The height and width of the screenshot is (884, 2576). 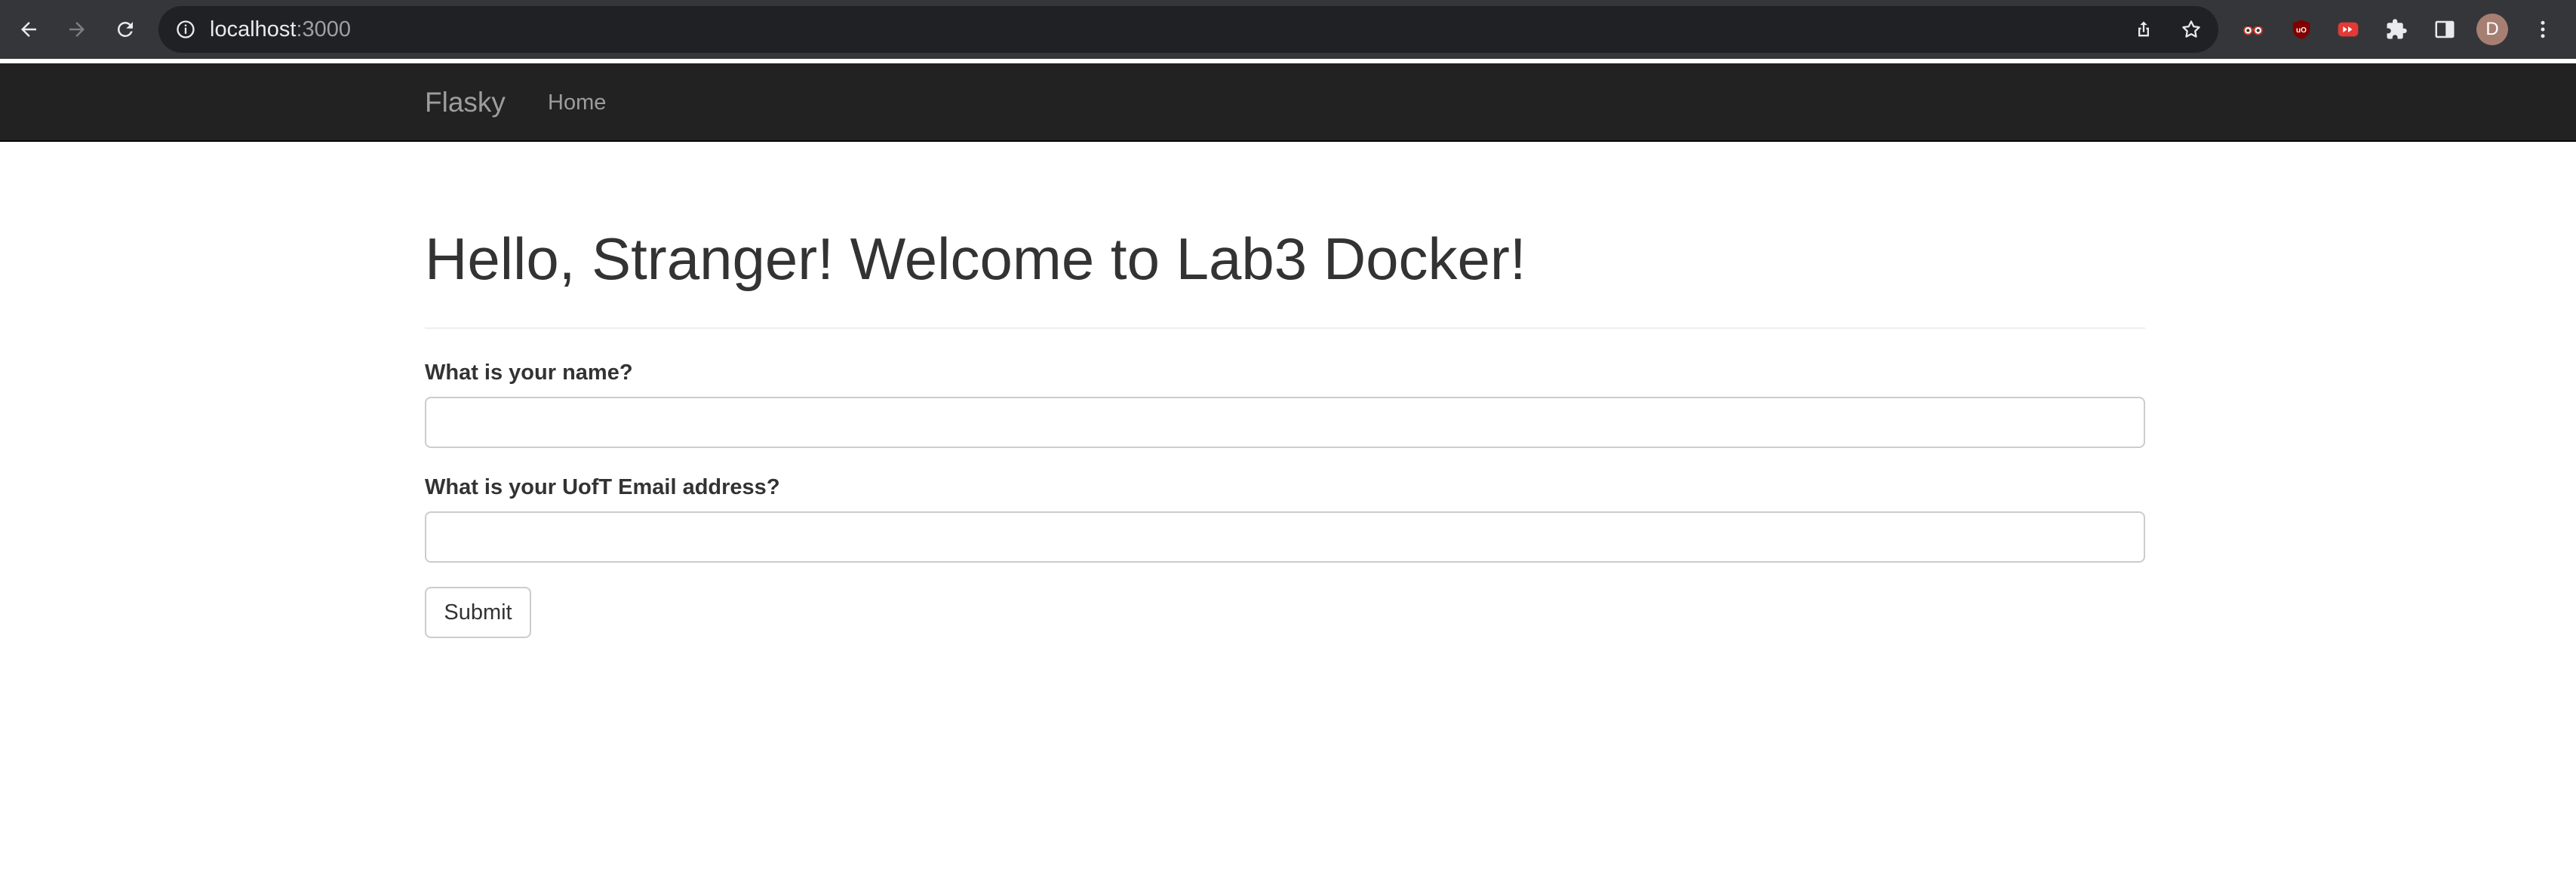 I want to click on reload-button, so click(x=125, y=29).